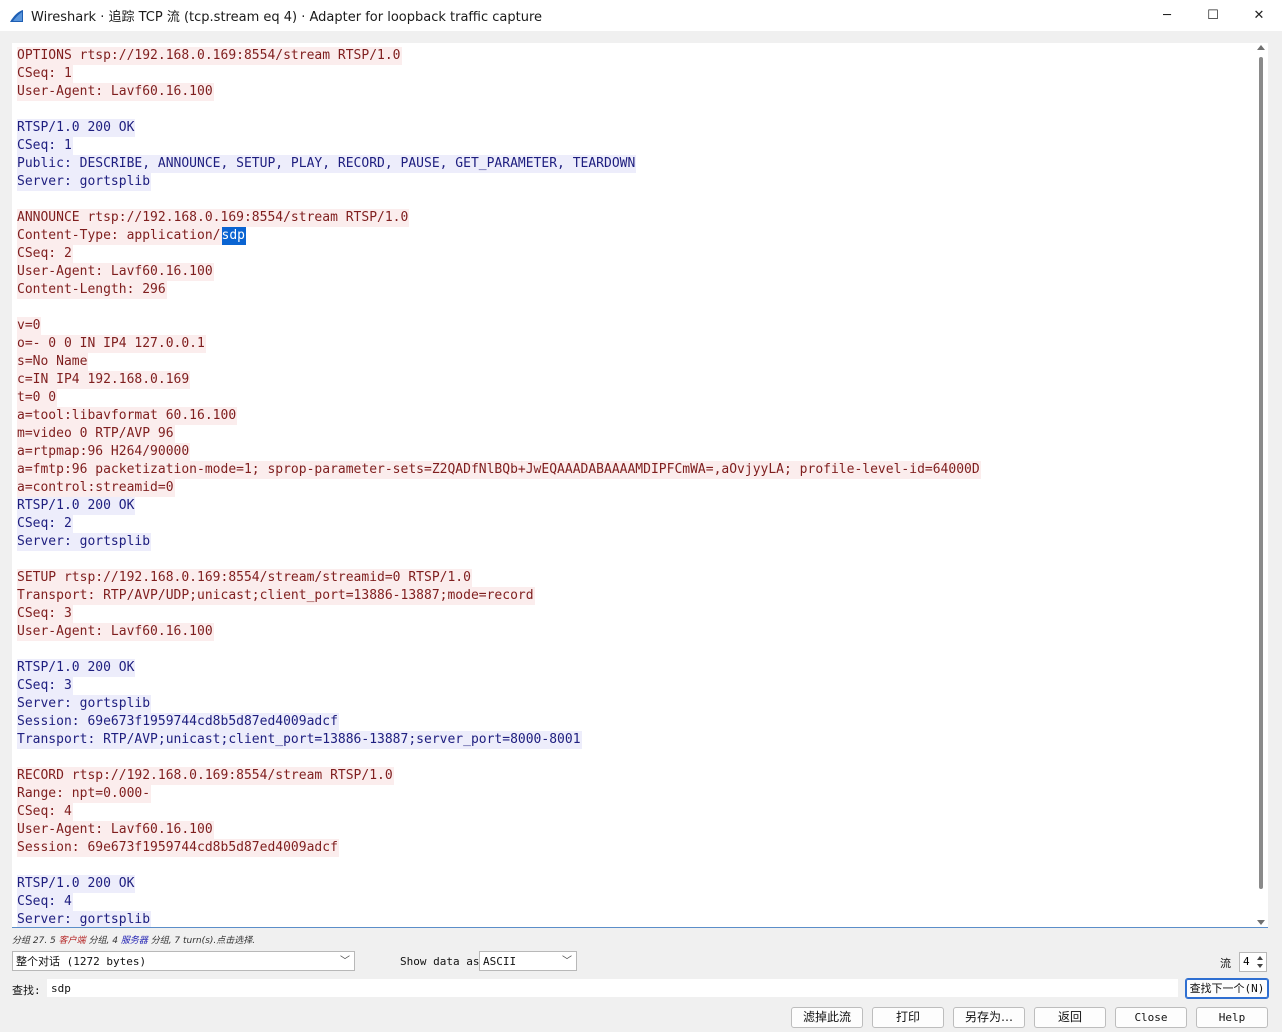 The image size is (1282, 1032). Describe the element at coordinates (111, 344) in the screenshot. I see `stream-line-text: o=- 0 0 IN IP4 127.0.0.1` at that location.